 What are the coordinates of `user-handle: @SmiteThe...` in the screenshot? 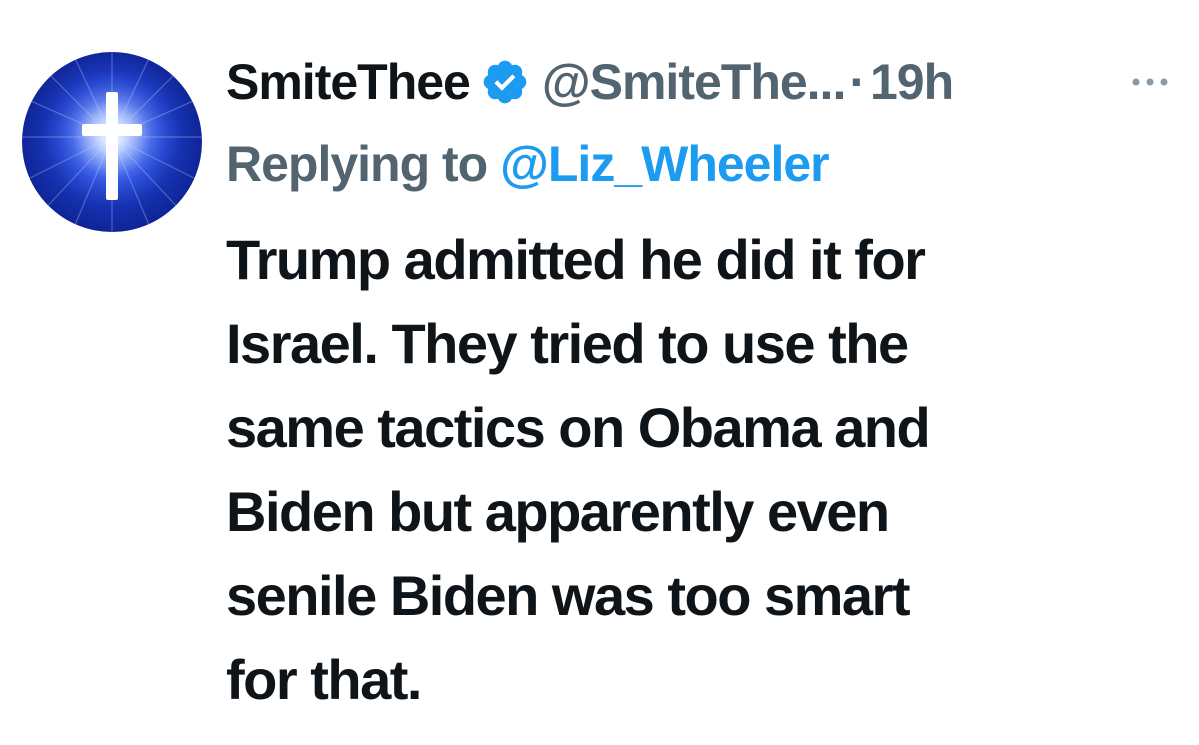 It's located at (694, 82).